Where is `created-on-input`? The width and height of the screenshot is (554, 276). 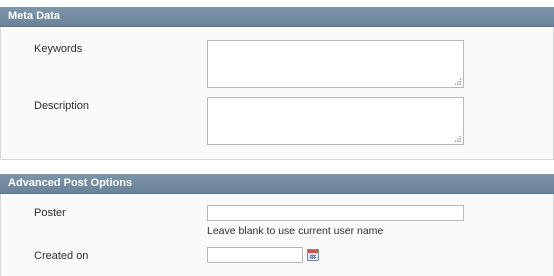
created-on-input is located at coordinates (255, 255).